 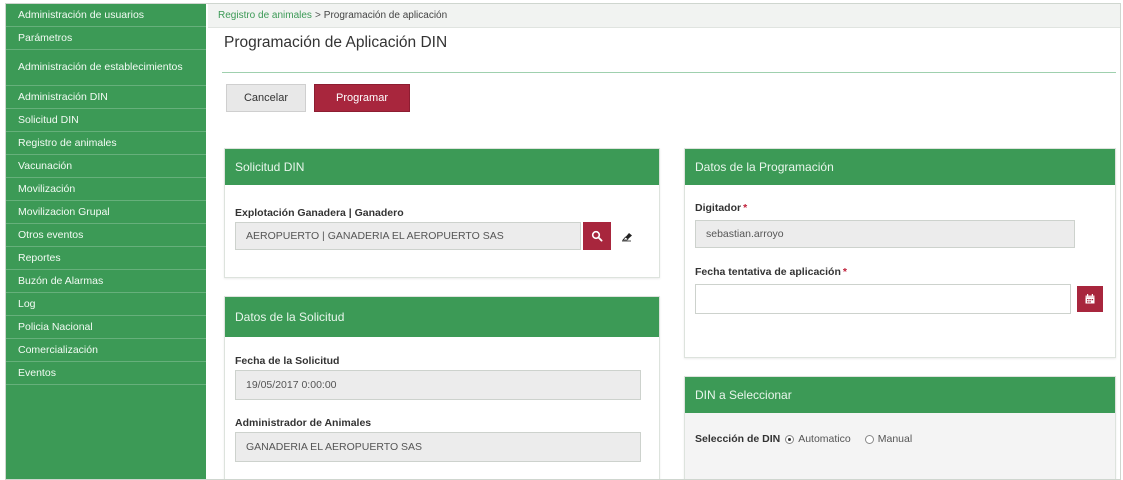 What do you see at coordinates (438, 385) in the screenshot?
I see `fecha-solicitud-field: 19/05/2017 0:00:00` at bounding box center [438, 385].